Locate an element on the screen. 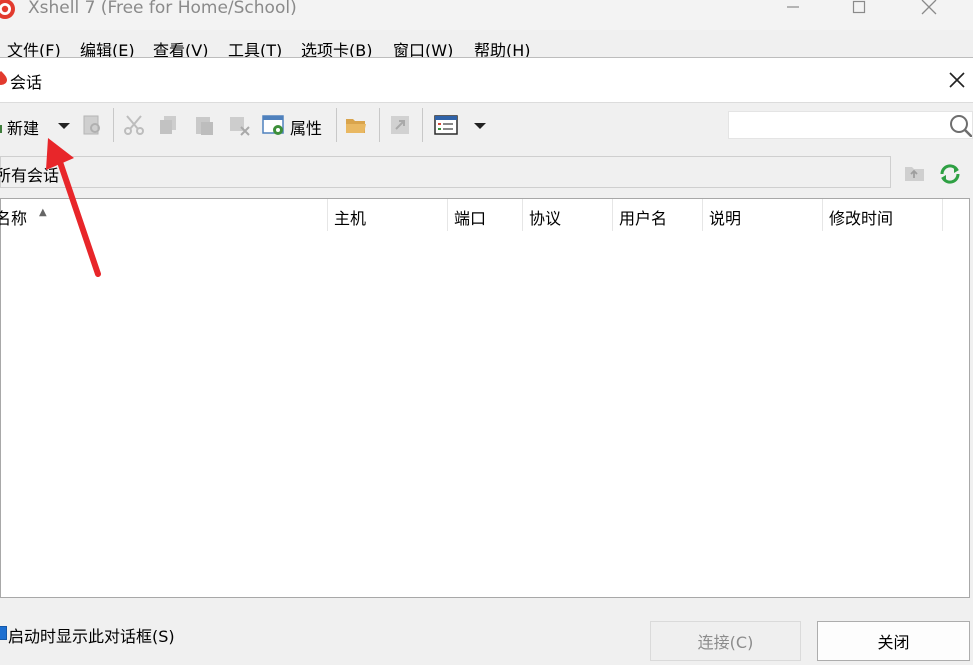  app-titlebar: Xshell 7 (Free for Home/School) is located at coordinates (486, 15).